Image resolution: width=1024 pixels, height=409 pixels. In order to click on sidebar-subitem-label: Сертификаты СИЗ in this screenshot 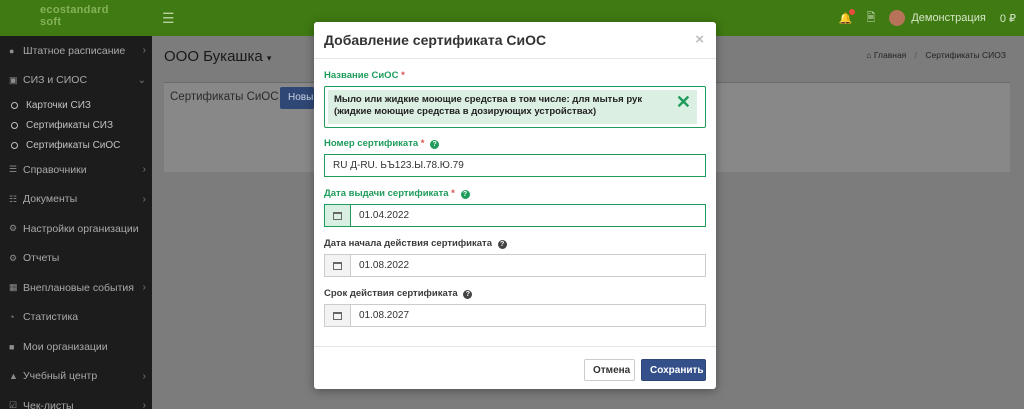, I will do `click(70, 125)`.